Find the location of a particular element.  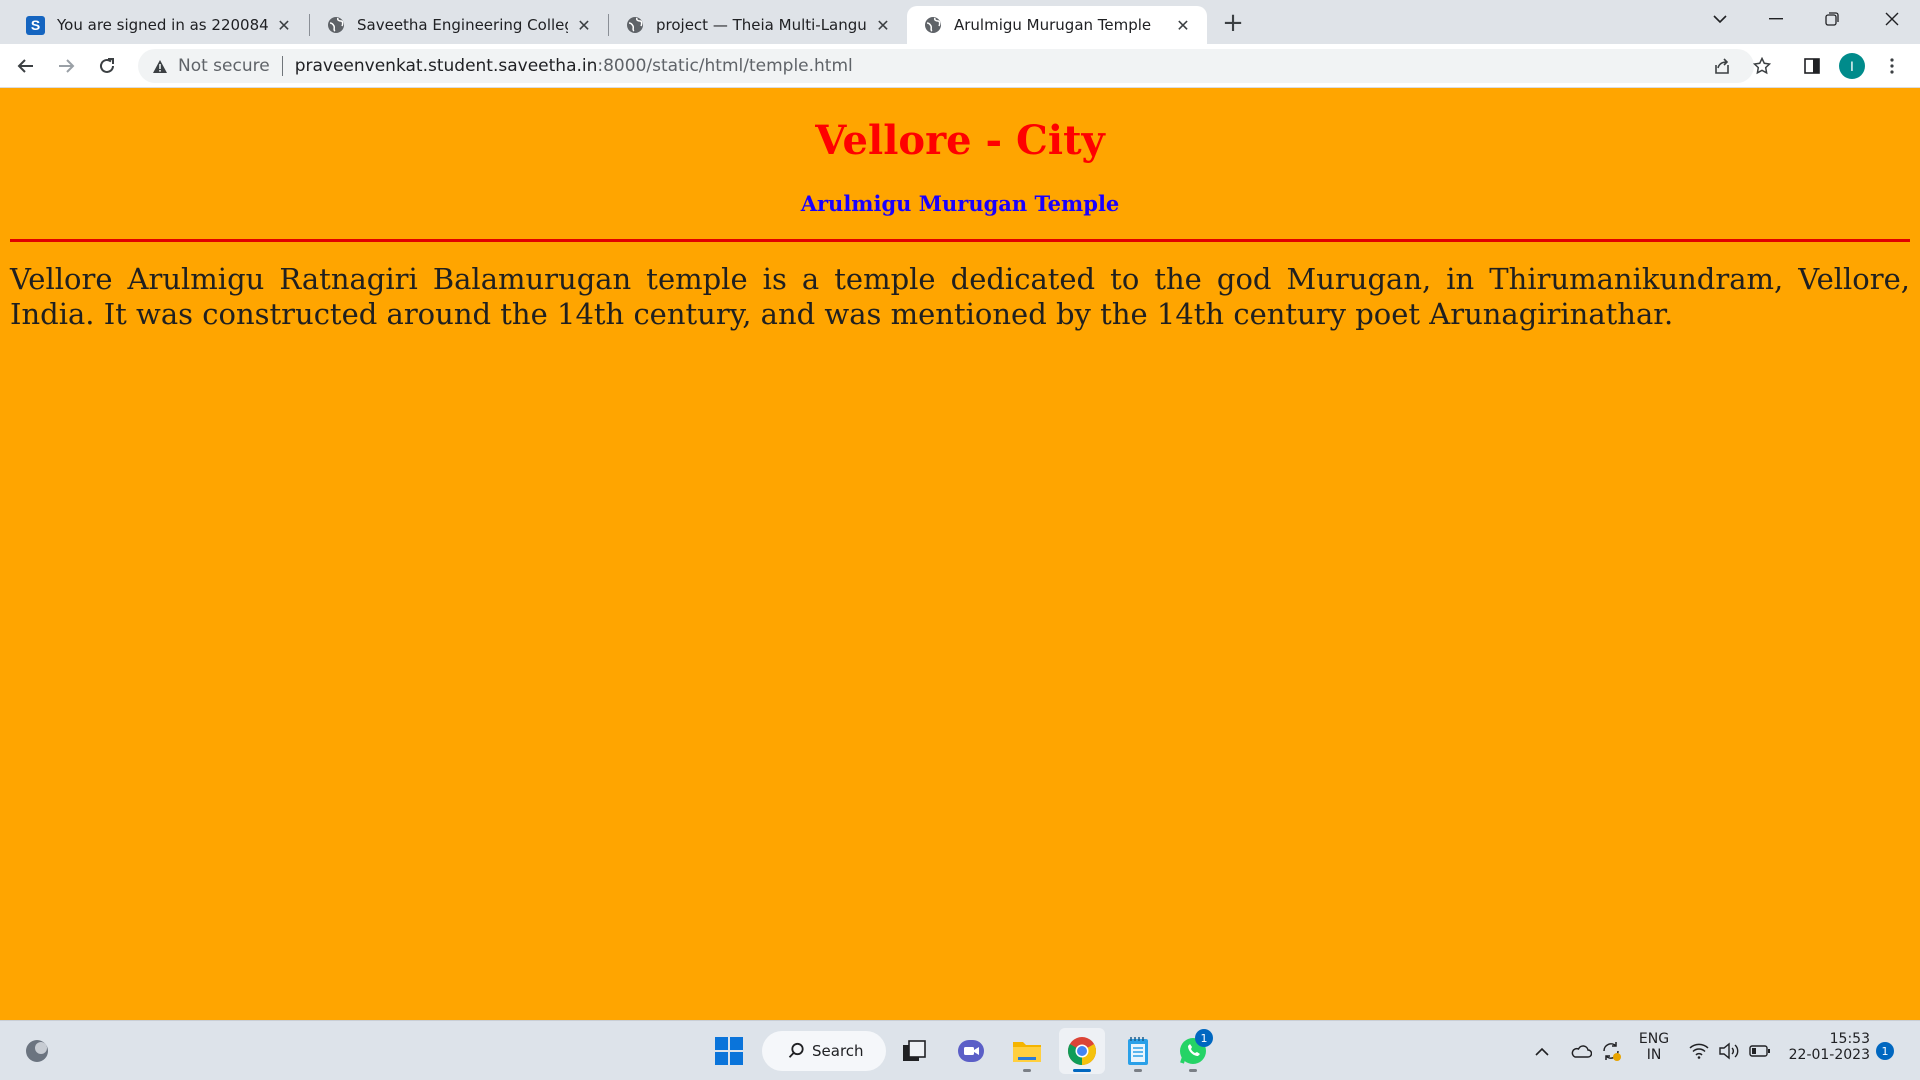

arrow-left-icon is located at coordinates (25, 66).